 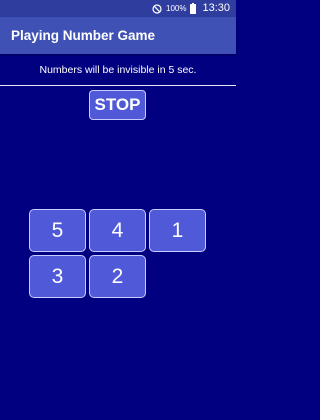 I want to click on status-bar: 100% 13:30, so click(x=118, y=8).